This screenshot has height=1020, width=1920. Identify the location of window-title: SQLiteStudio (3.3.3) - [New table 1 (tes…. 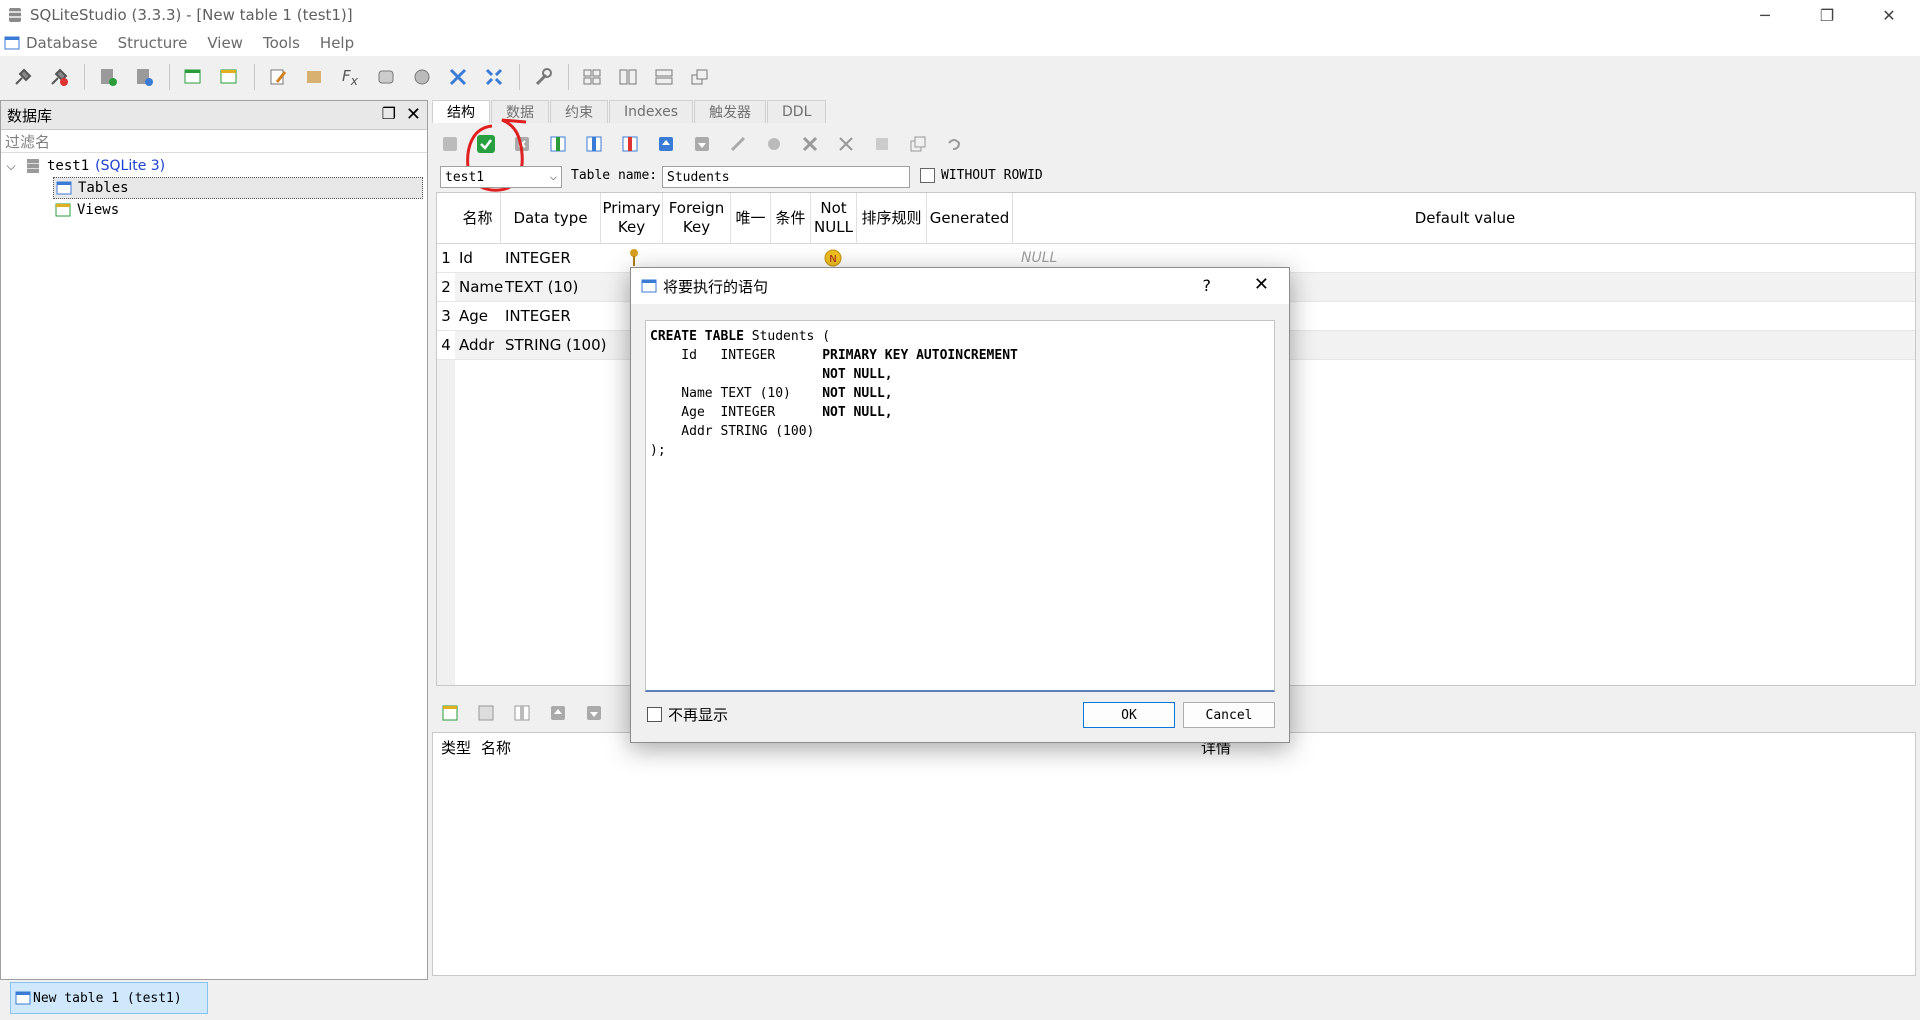
(191, 15).